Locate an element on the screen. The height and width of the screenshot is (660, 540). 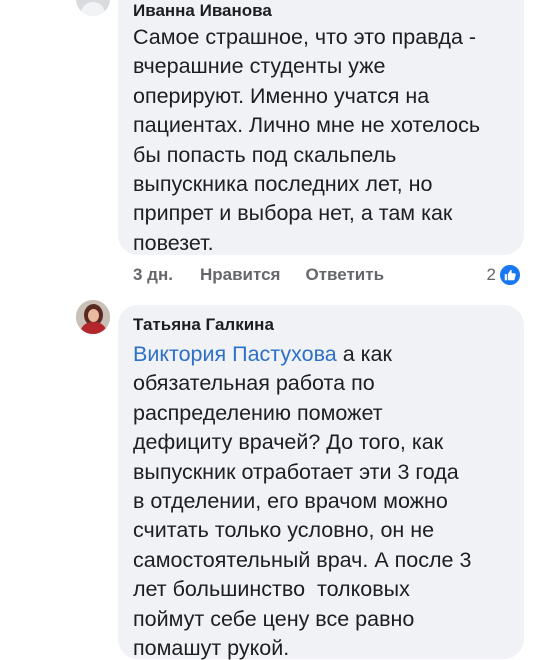
mention-link: Виктория Пастухова is located at coordinates (235, 354).